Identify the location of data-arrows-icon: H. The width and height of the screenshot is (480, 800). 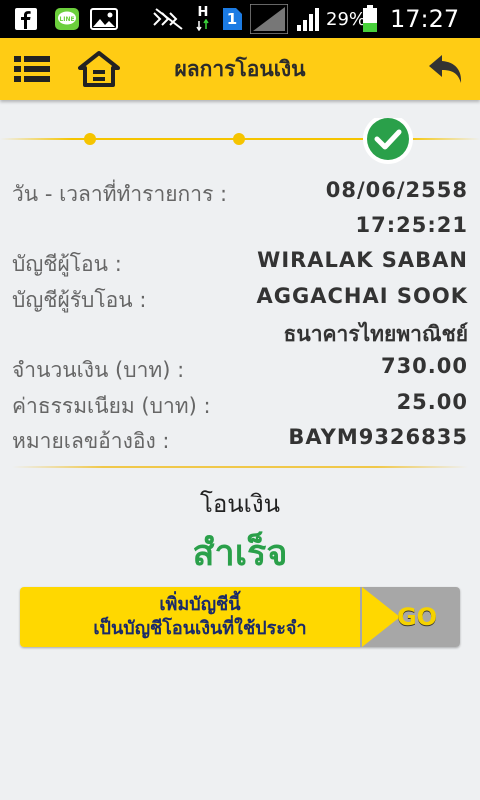
(203, 18).